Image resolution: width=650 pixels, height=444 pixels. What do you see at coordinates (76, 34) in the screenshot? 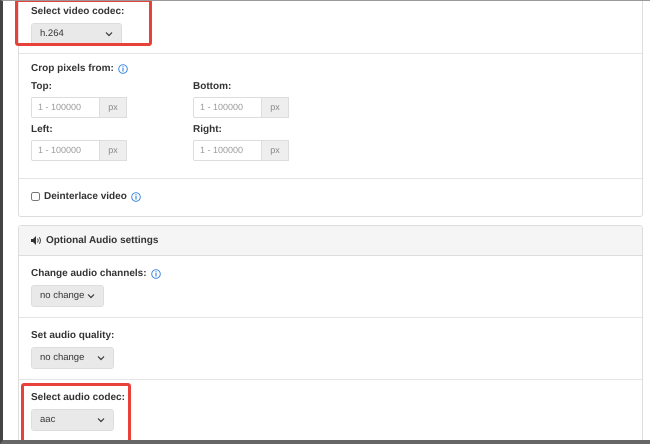
I see `select-dropdown: h.264` at bounding box center [76, 34].